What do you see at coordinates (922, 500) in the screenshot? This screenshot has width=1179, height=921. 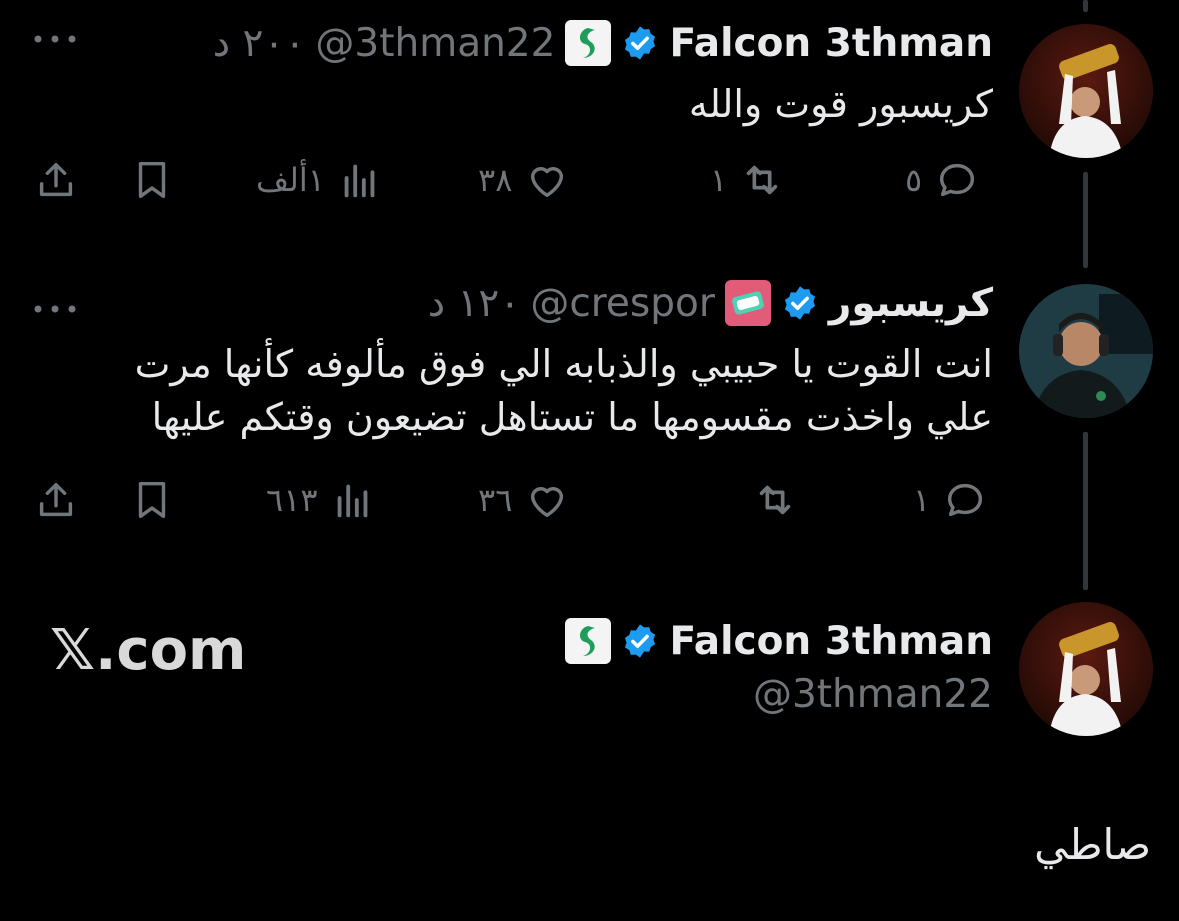 I see `reply-count: ١` at bounding box center [922, 500].